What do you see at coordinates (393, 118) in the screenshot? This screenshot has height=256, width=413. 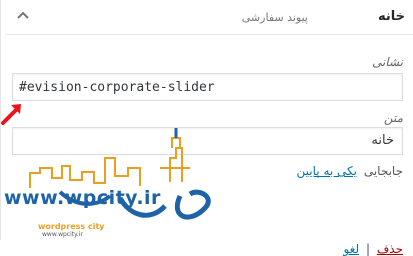 I see `navigation-label-field-label: متن` at bounding box center [393, 118].